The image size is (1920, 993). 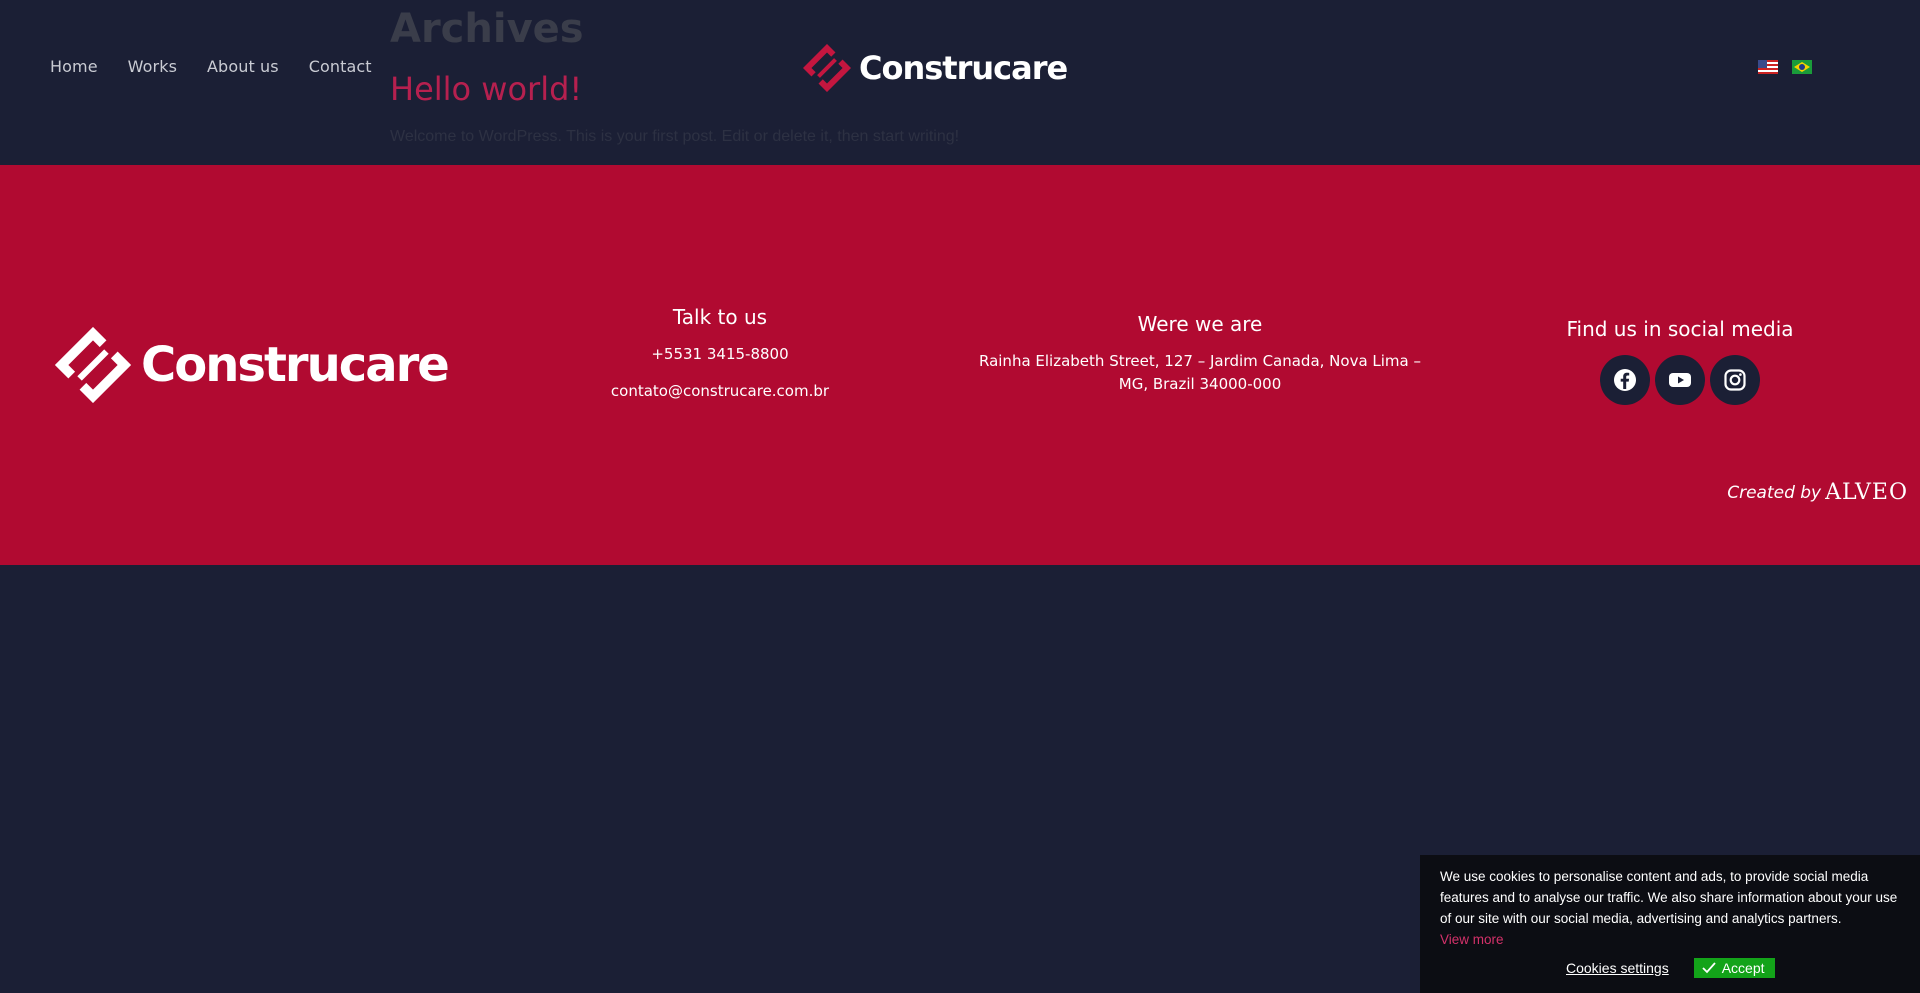 What do you see at coordinates (486, 89) in the screenshot?
I see `post-title-link: Hello world!` at bounding box center [486, 89].